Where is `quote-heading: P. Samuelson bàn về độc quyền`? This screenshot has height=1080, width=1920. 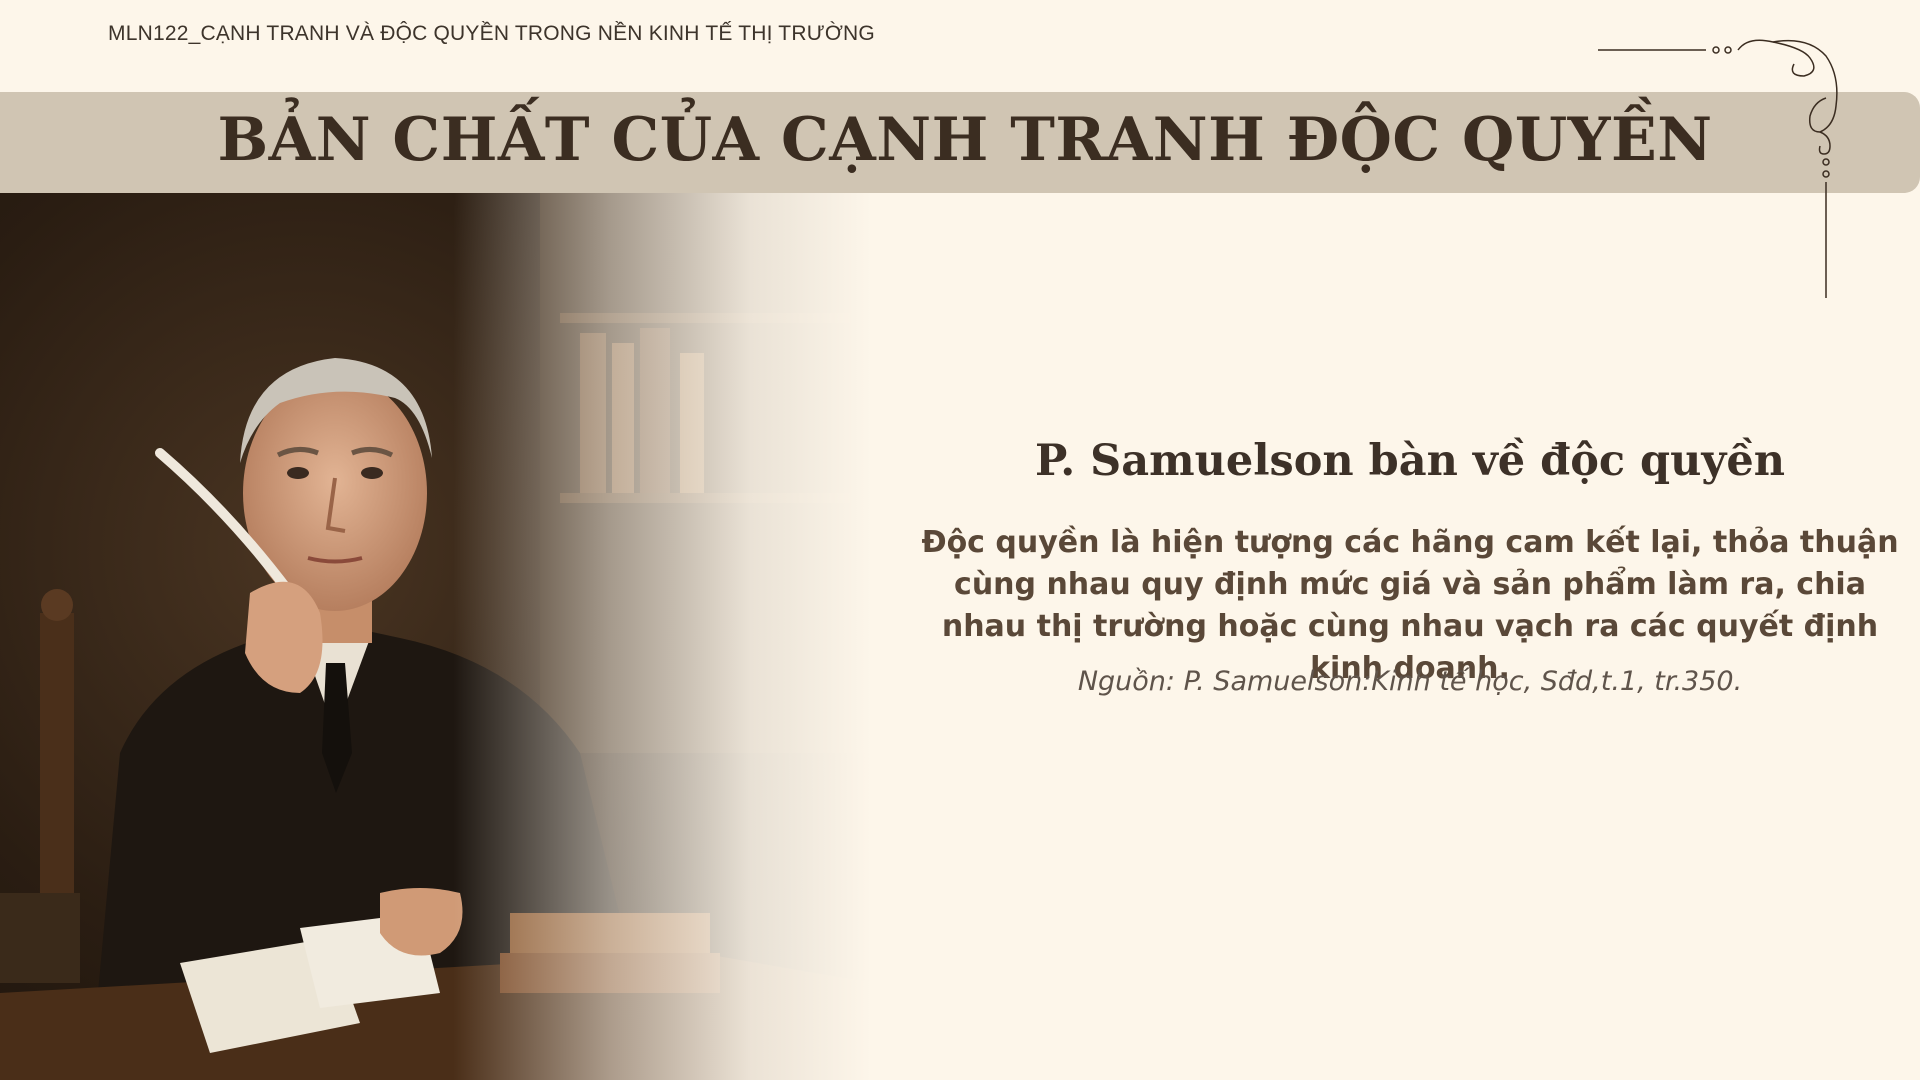 quote-heading: P. Samuelson bàn về độc quyền is located at coordinates (1410, 461).